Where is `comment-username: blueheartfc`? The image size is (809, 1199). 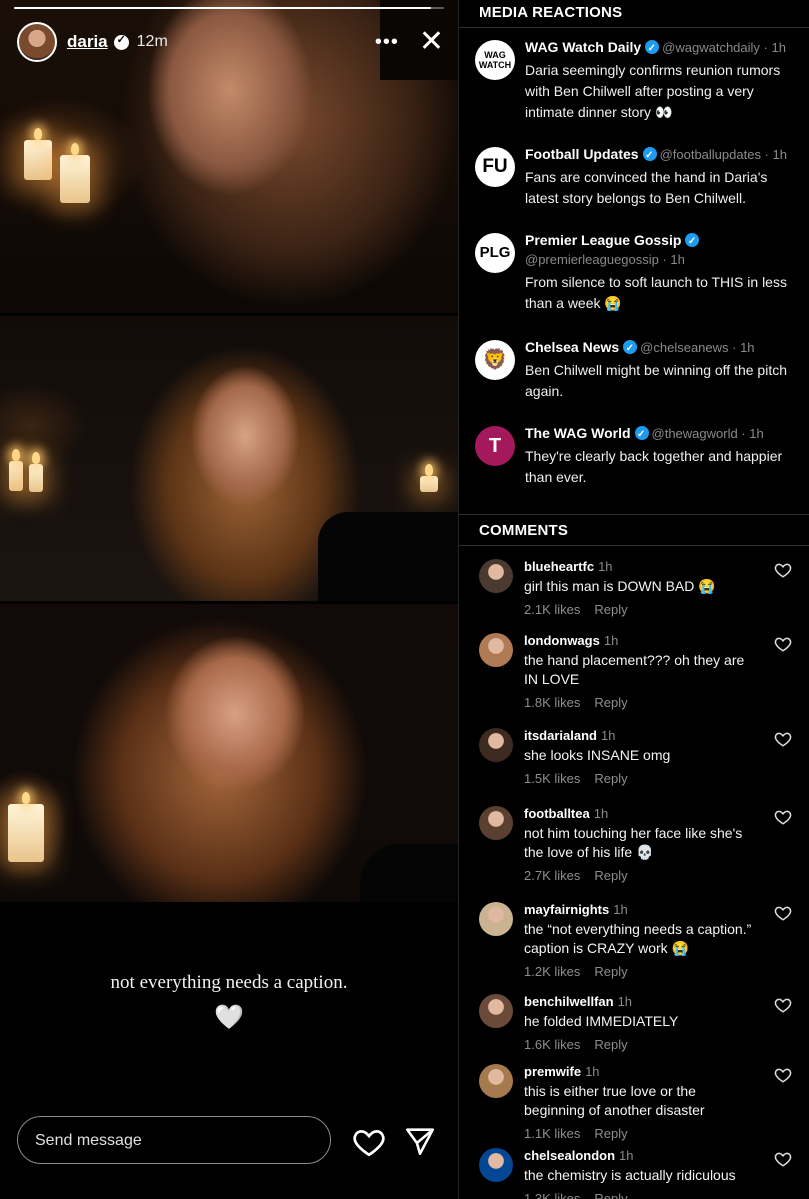
comment-username: blueheartfc is located at coordinates (559, 566).